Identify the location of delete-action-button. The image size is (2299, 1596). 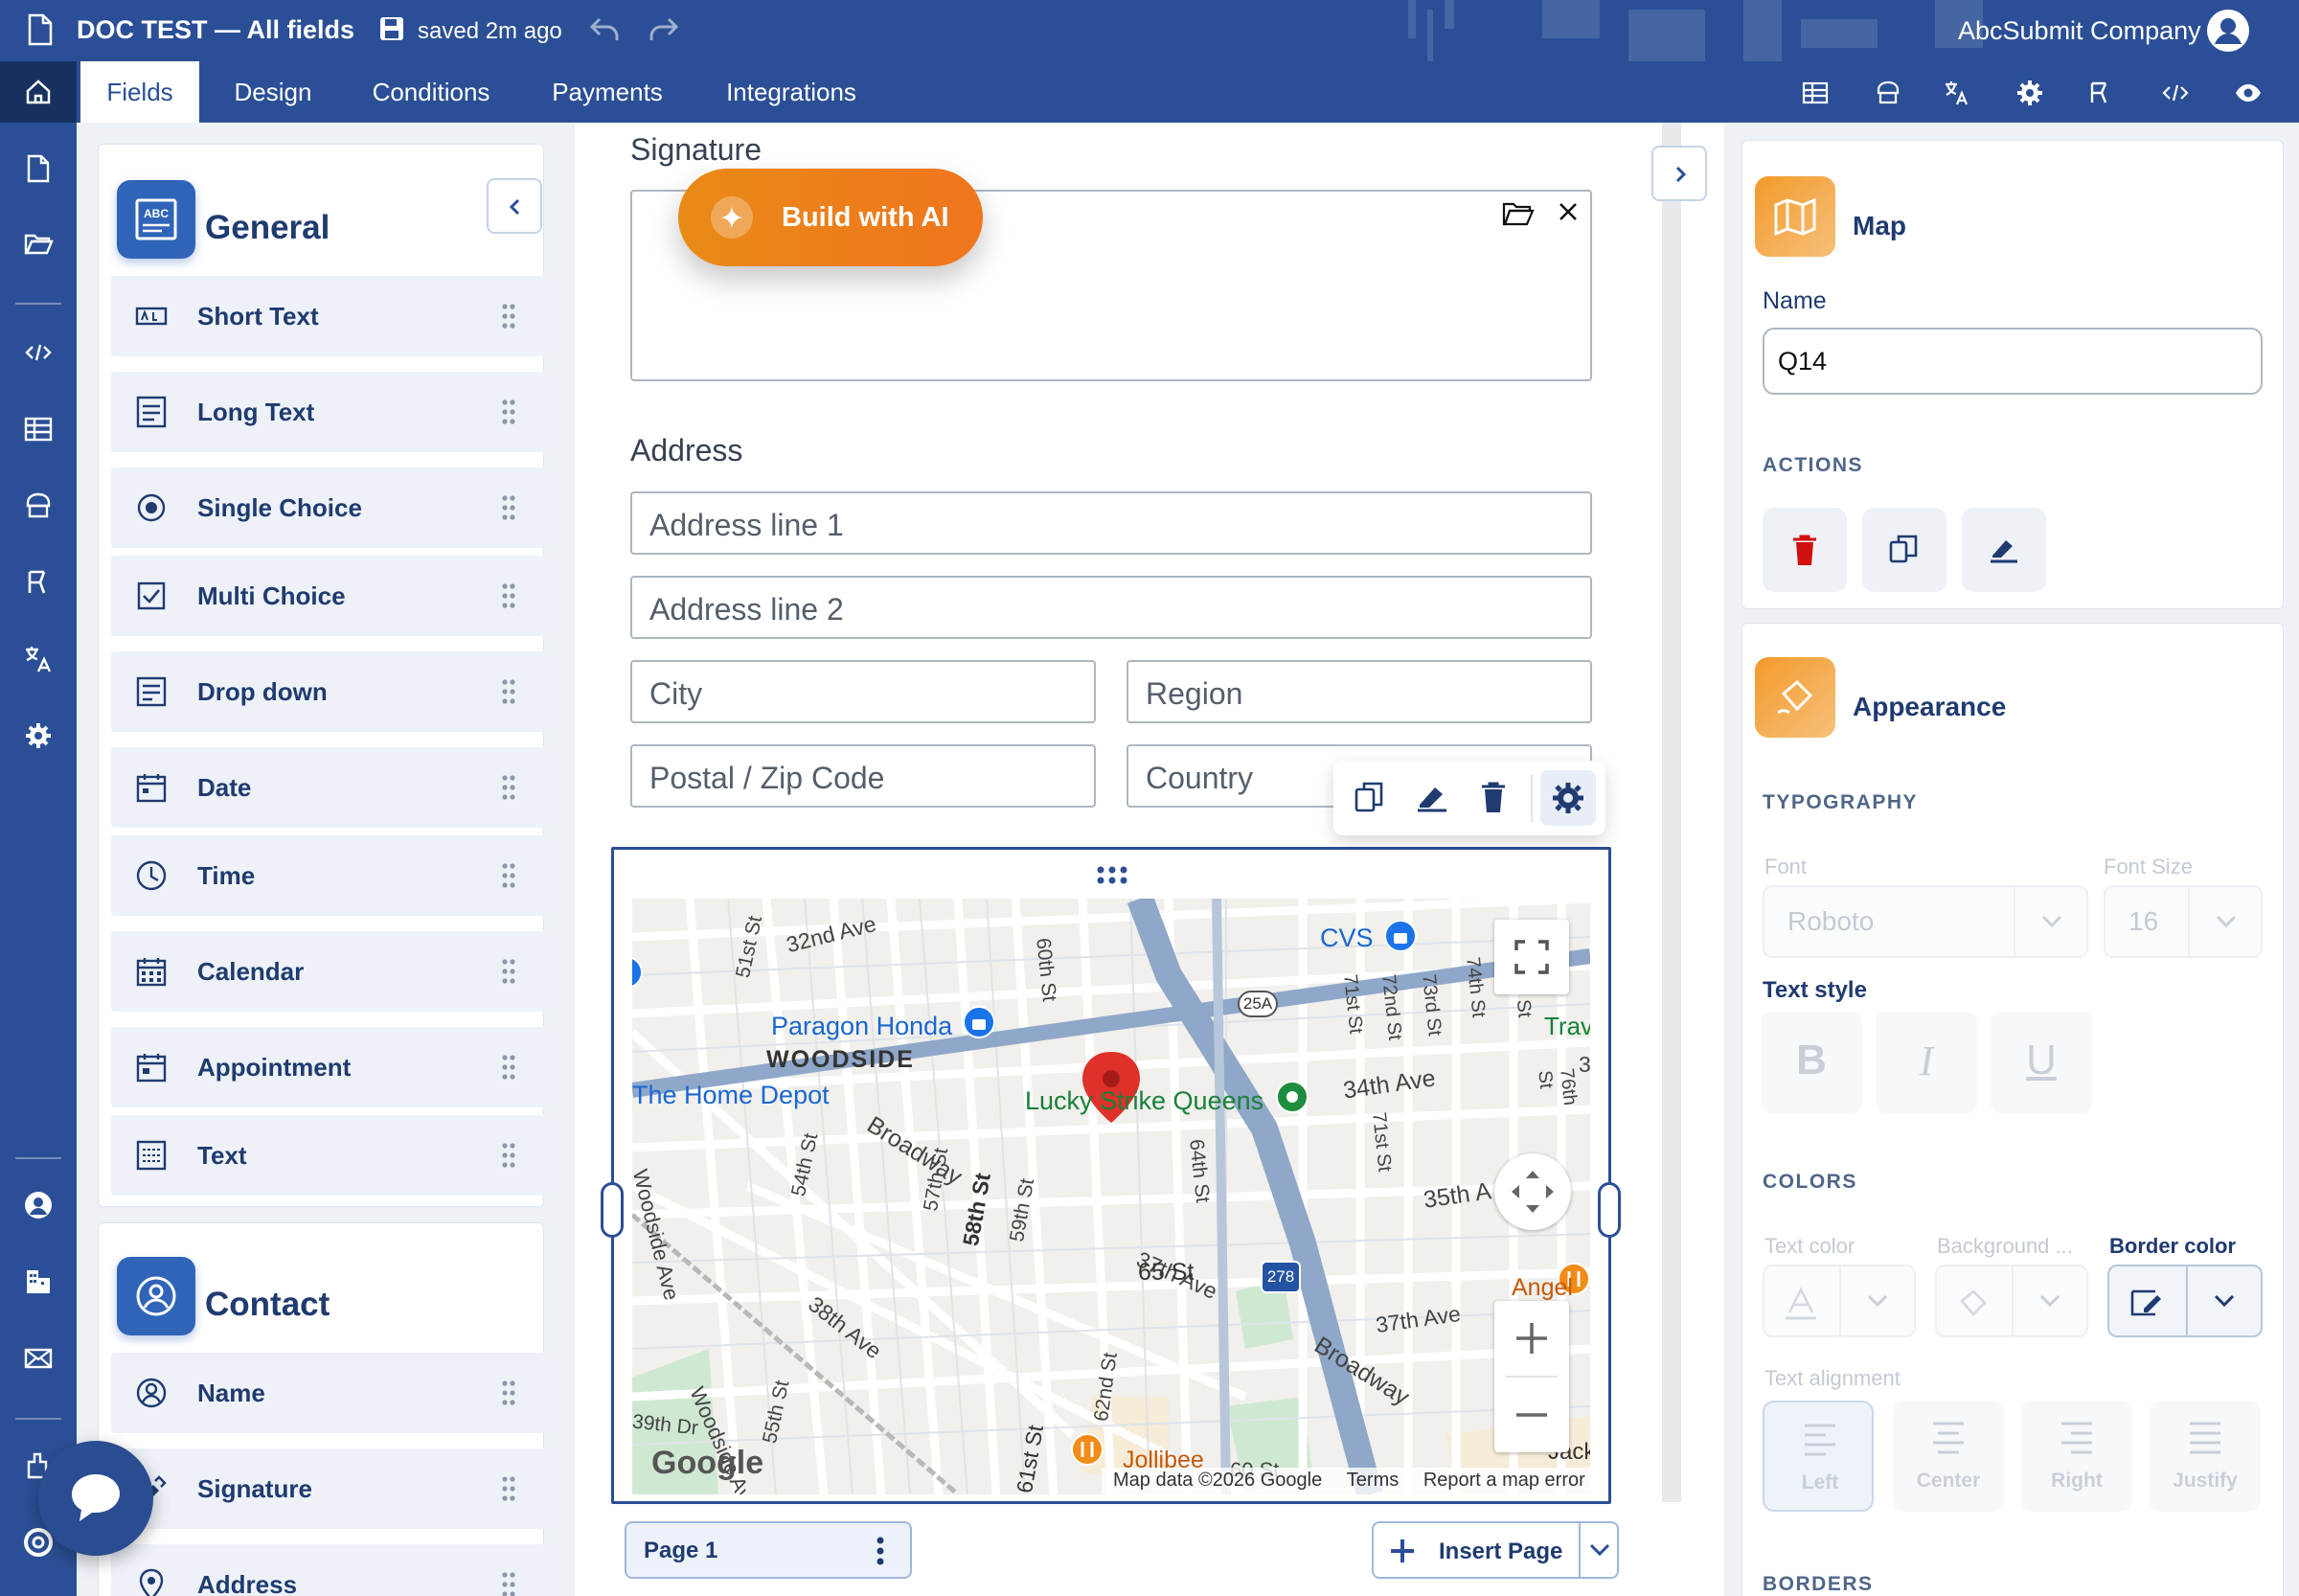
(1805, 550).